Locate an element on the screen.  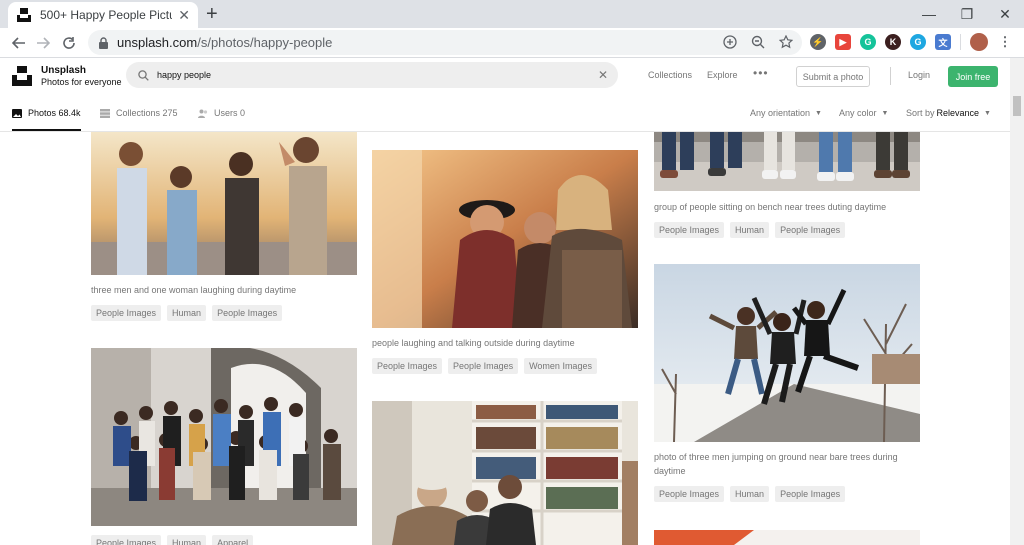
color-filter-label: Any color is located at coordinates (858, 113).